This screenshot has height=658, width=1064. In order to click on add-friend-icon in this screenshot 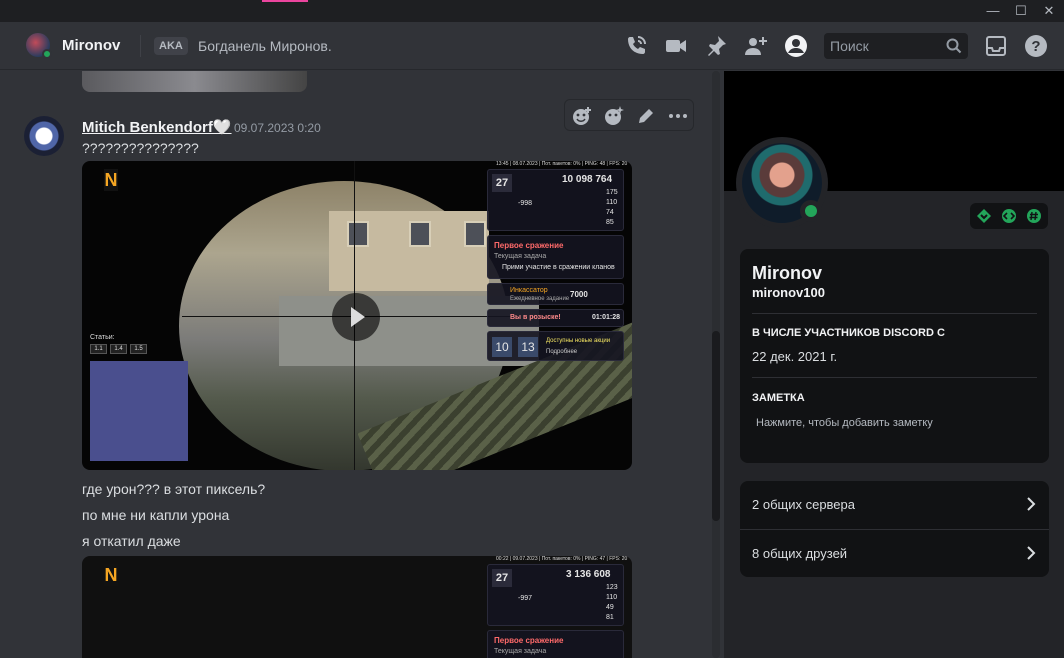, I will do `click(756, 46)`.